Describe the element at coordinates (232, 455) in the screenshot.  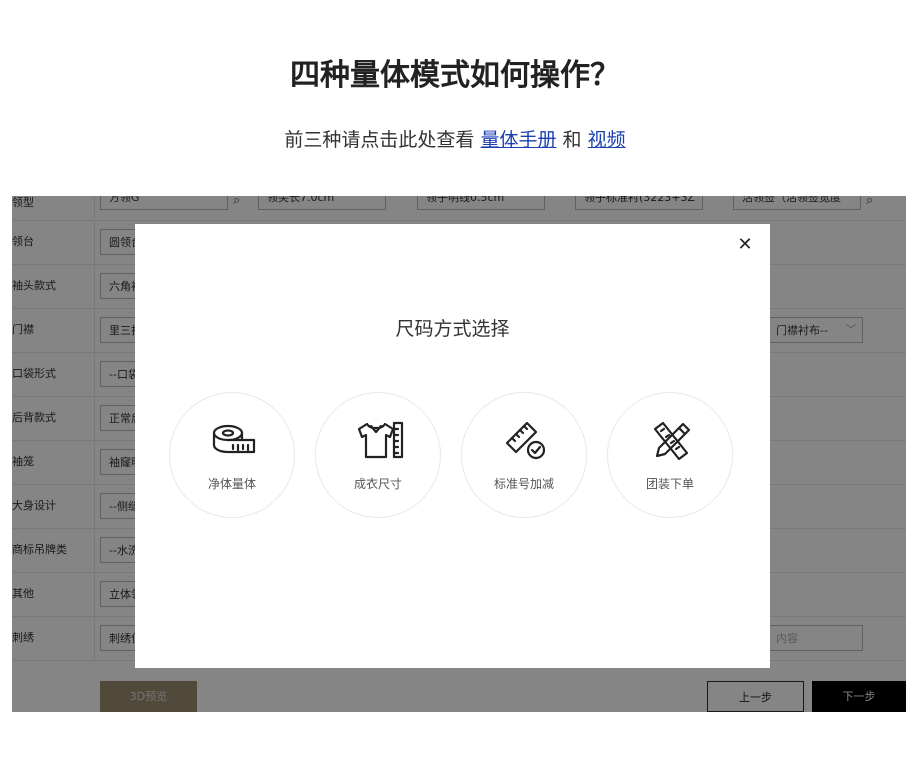
I see `option-body-measure: 净体量体` at that location.